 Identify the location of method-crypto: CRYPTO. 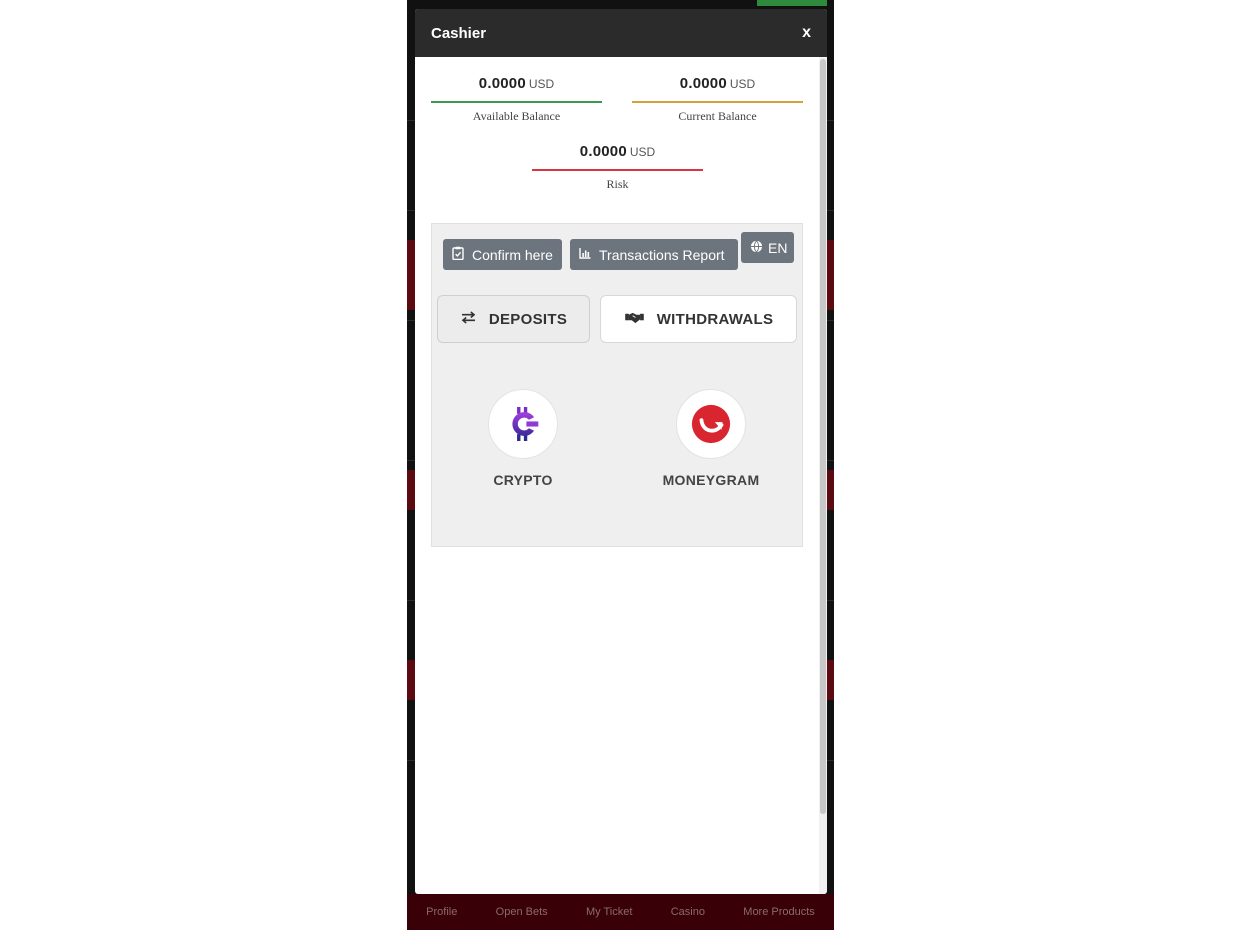
(523, 438).